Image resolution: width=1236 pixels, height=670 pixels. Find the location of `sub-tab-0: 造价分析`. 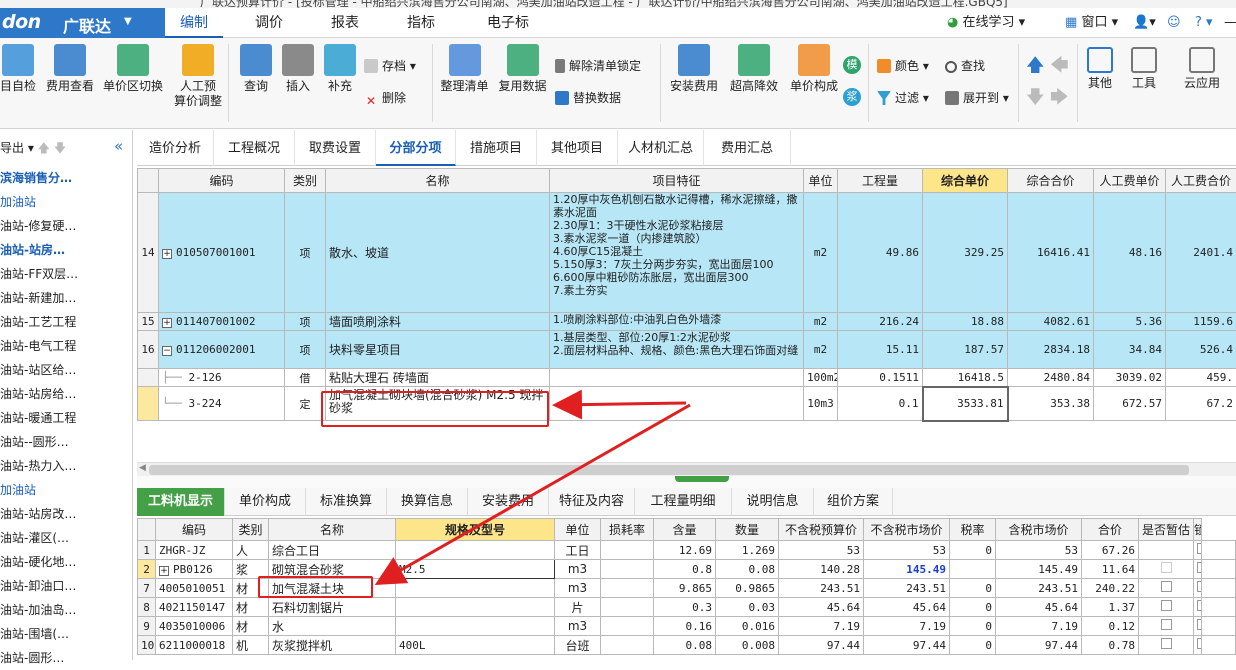

sub-tab-0: 造价分析 is located at coordinates (175, 148).